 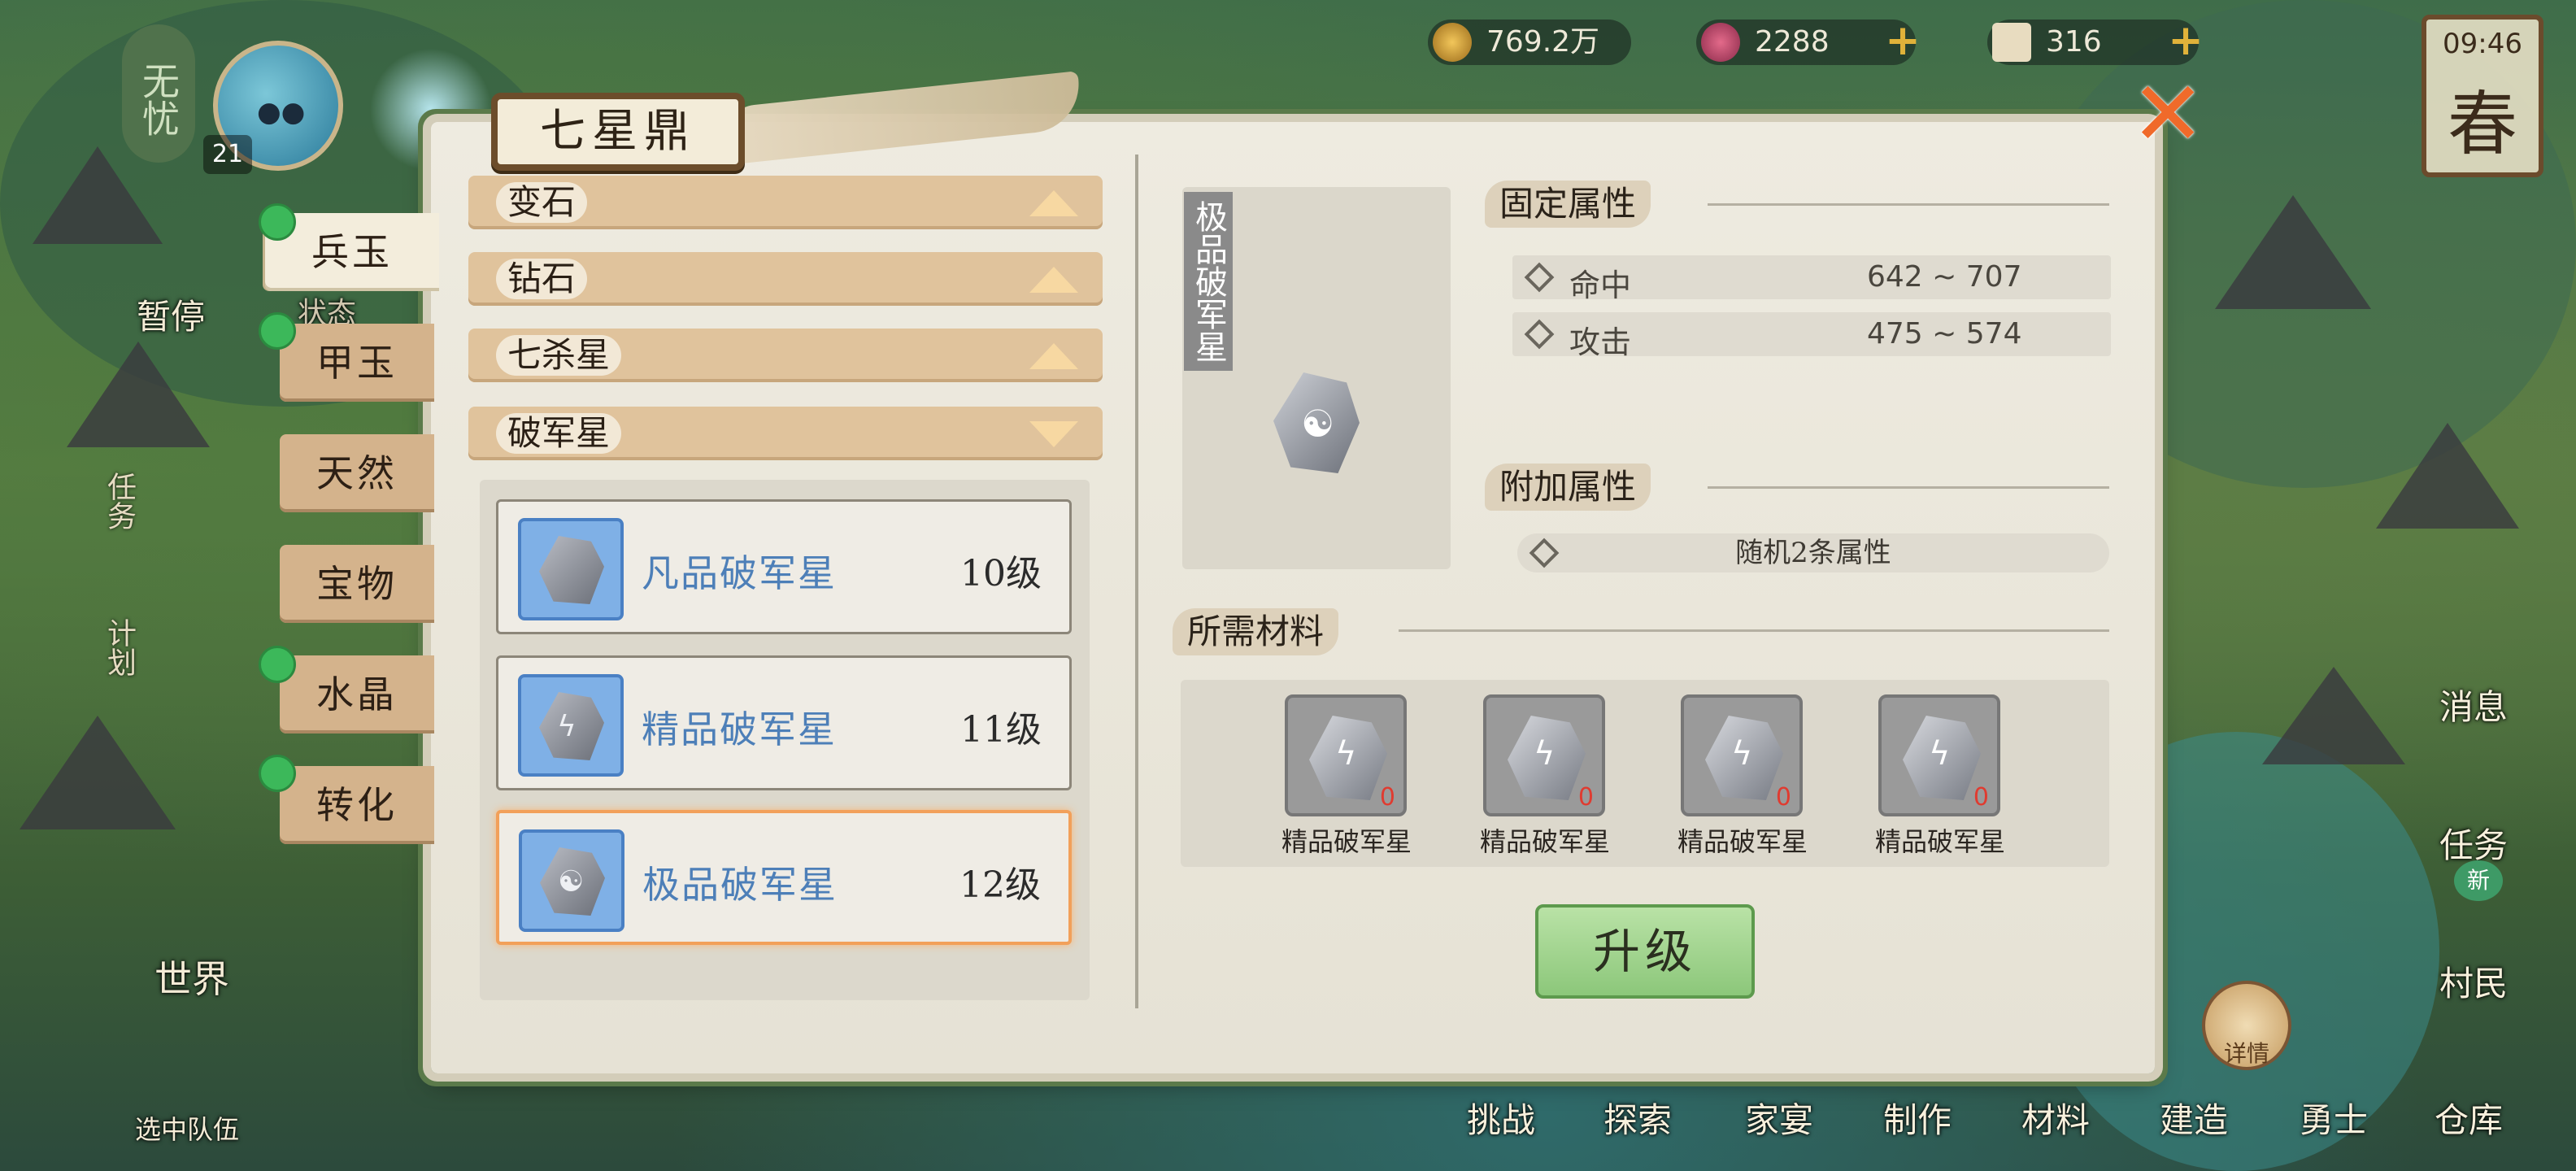 What do you see at coordinates (559, 434) in the screenshot?
I see `category-label: 破军星` at bounding box center [559, 434].